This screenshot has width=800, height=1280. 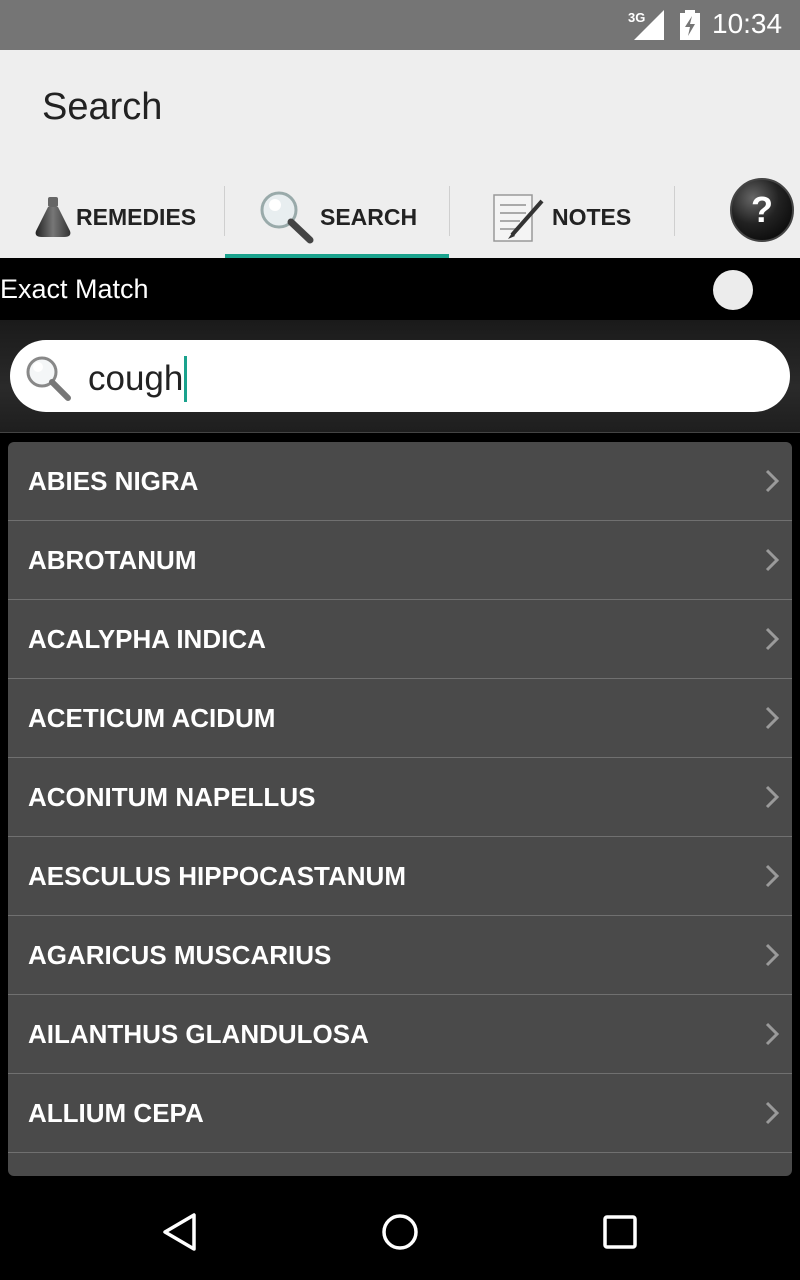 What do you see at coordinates (400, 289) in the screenshot?
I see `exact-match-row: Exact Match` at bounding box center [400, 289].